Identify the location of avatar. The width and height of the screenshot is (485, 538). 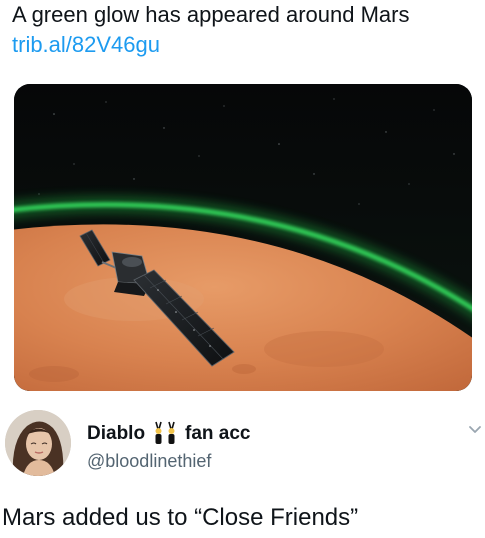
(38, 443).